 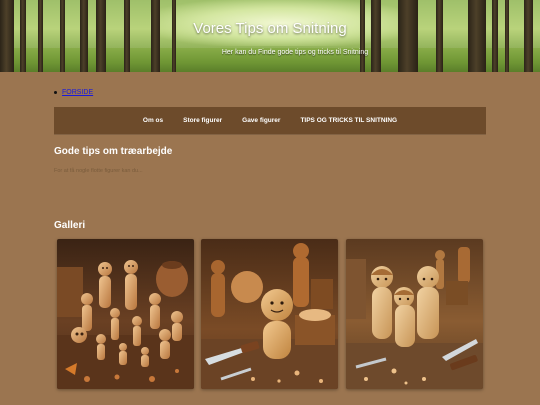 I want to click on carved-figures-illustration, so click(x=125, y=314).